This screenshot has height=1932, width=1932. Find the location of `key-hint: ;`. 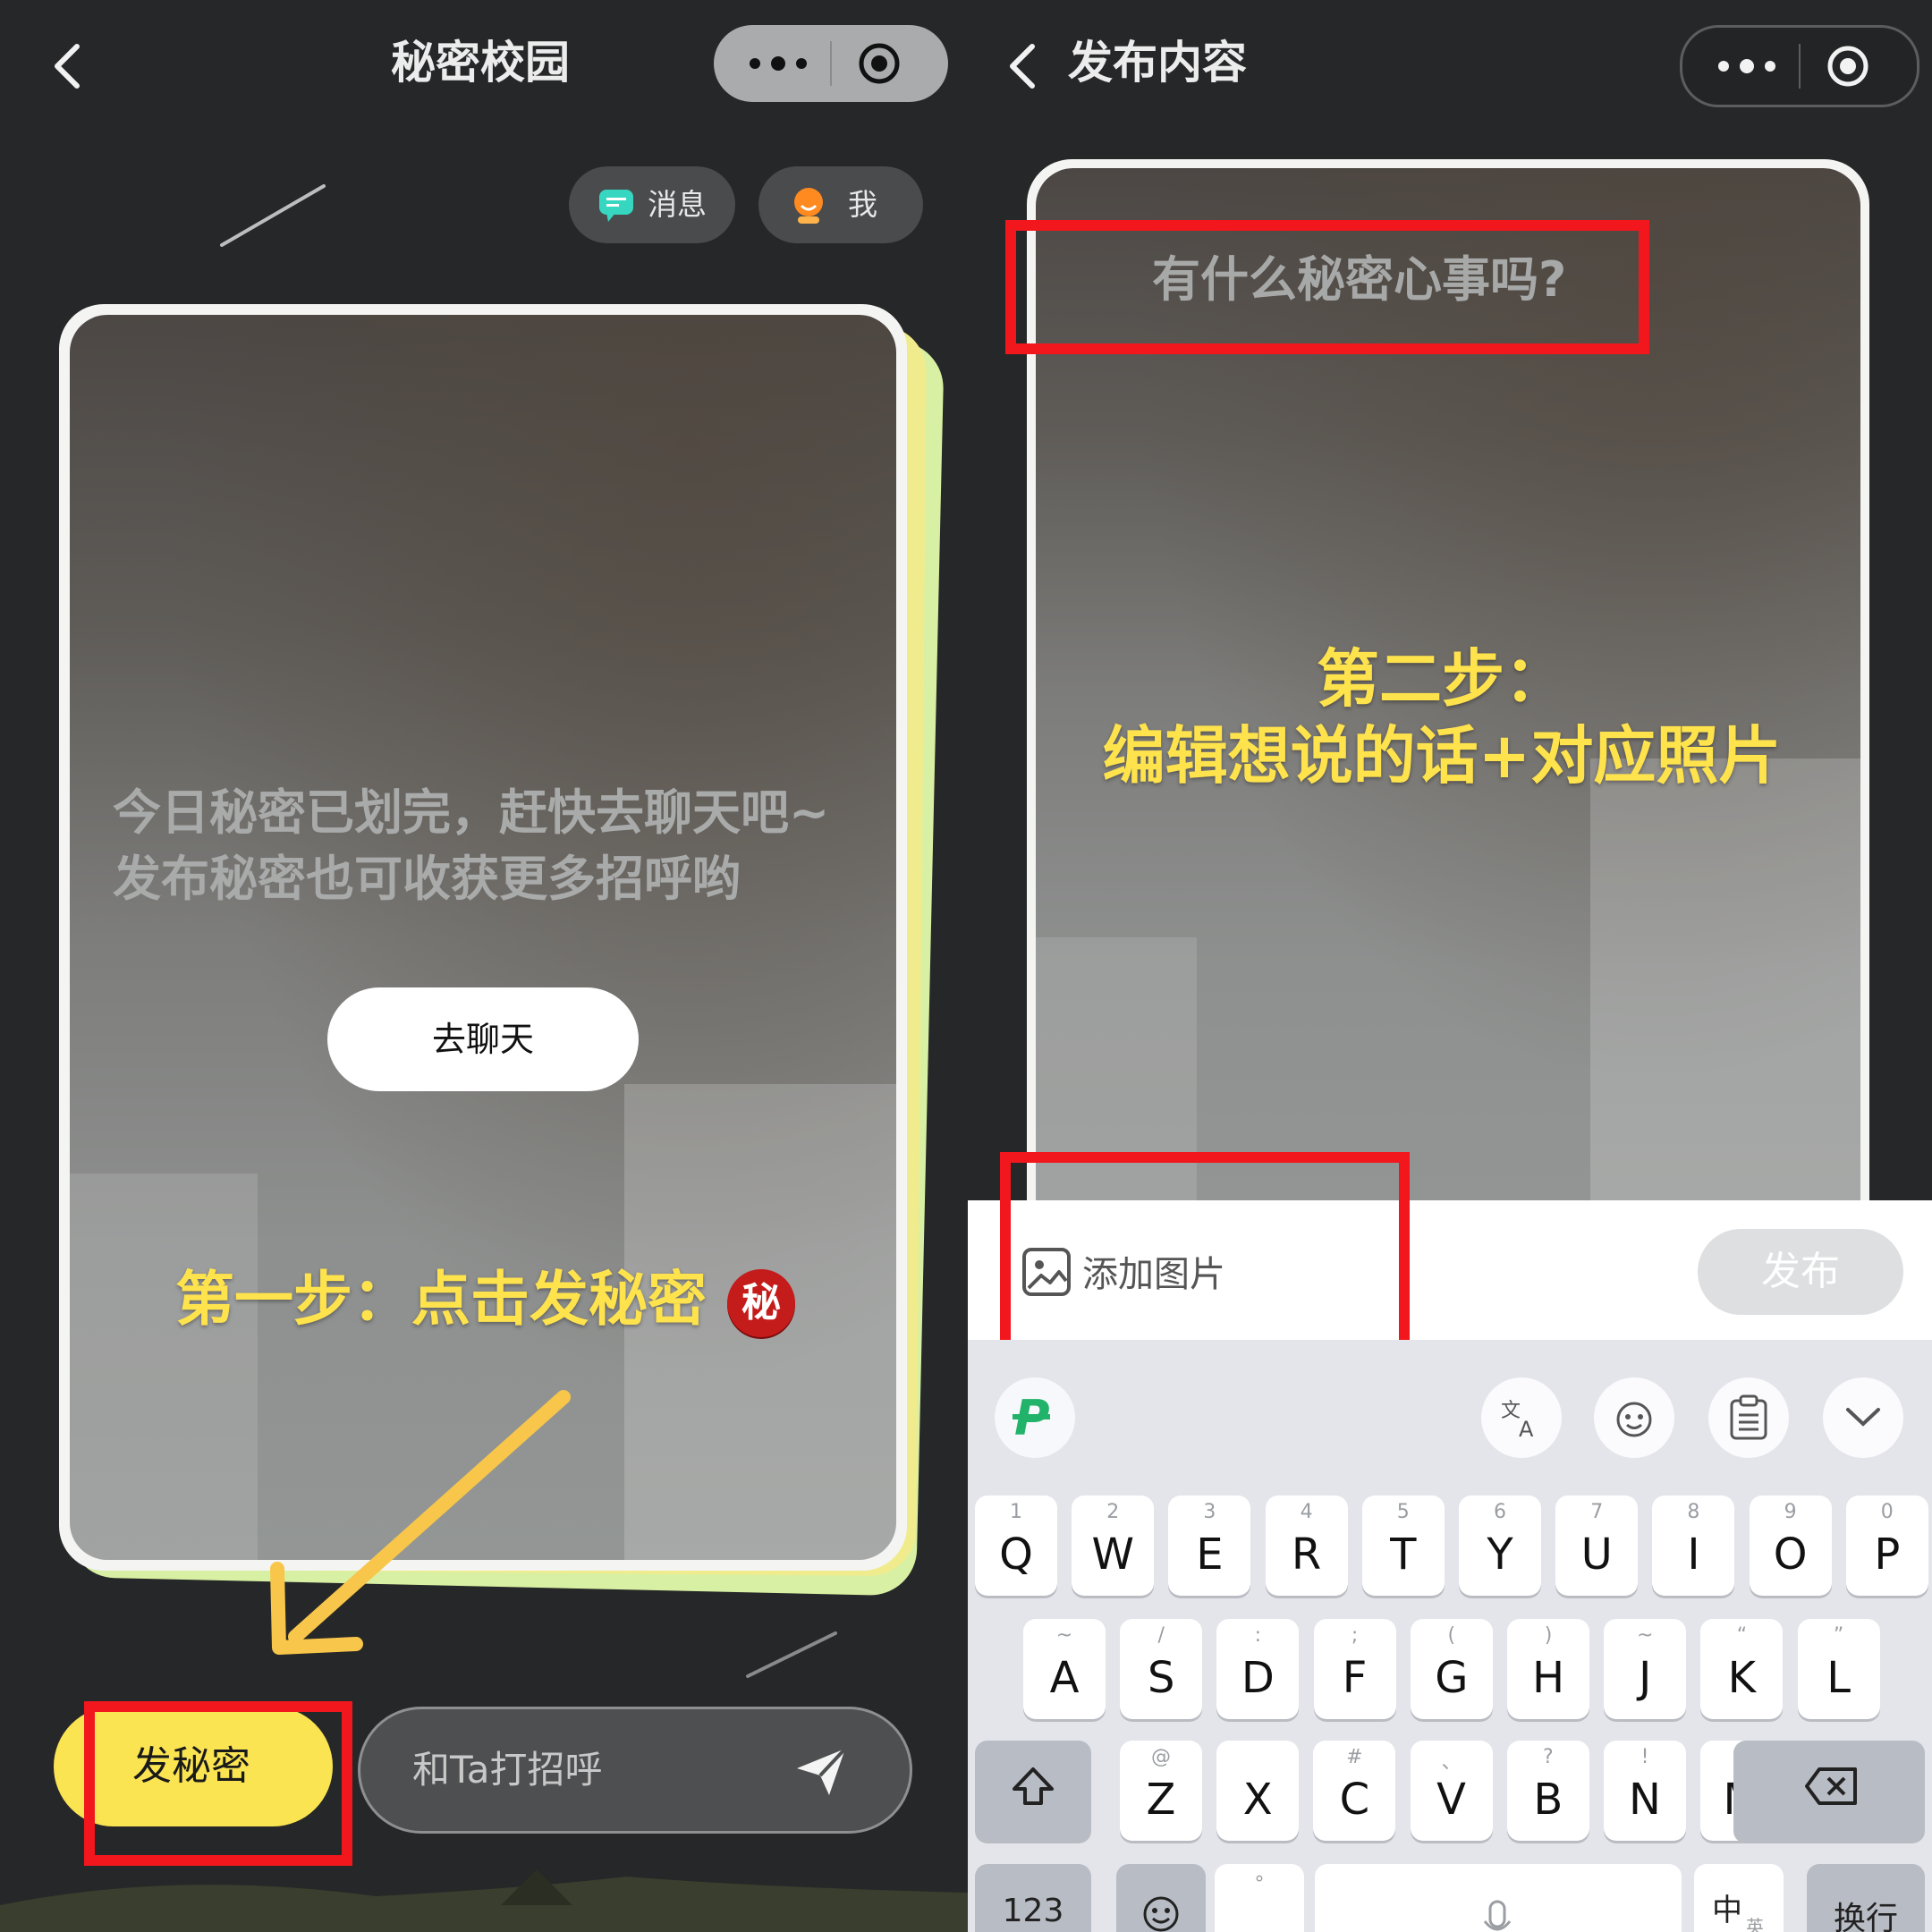

key-hint: ; is located at coordinates (1355, 1635).